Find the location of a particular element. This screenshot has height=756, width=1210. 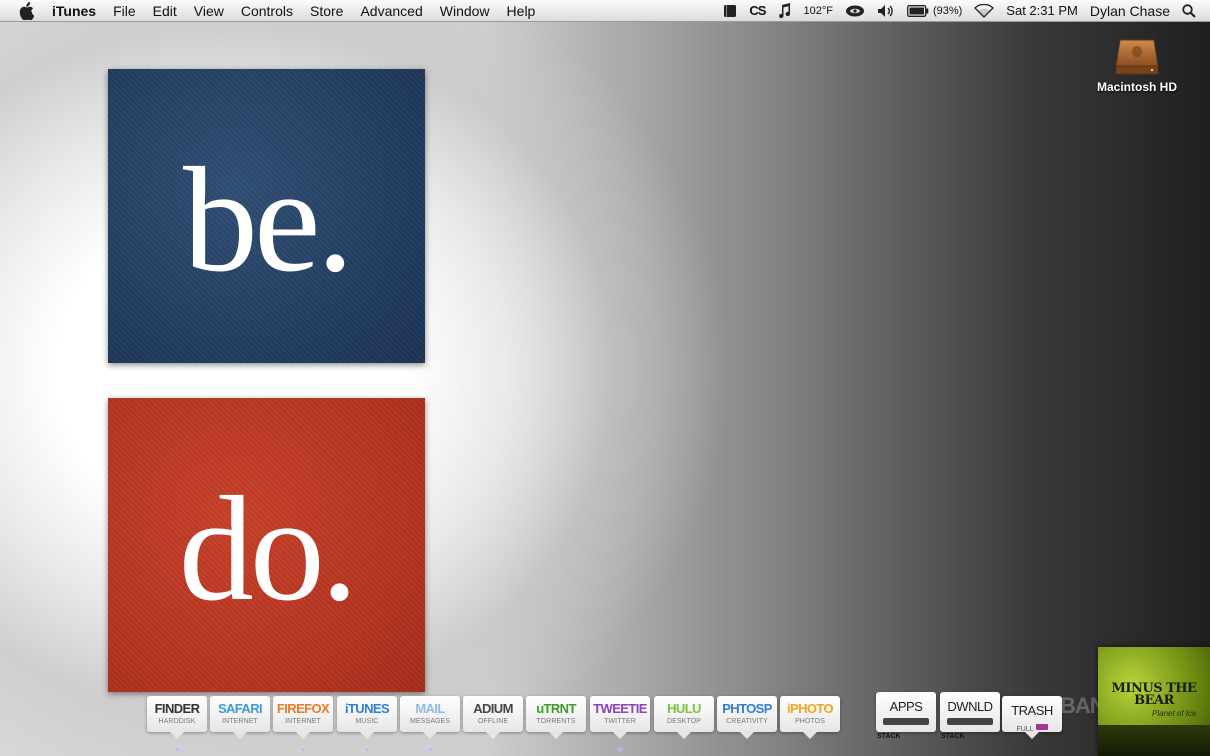

dock-iphoto: iPHOTO PHOTOS is located at coordinates (810, 717).